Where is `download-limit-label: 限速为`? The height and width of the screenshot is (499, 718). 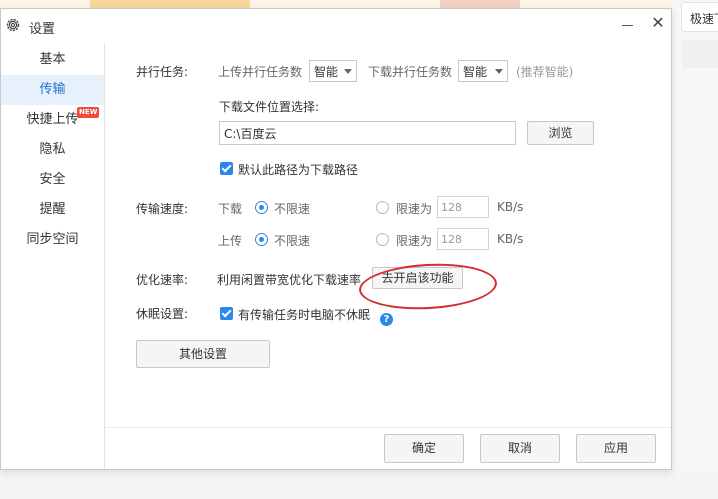
download-limit-label: 限速为 is located at coordinates (414, 209).